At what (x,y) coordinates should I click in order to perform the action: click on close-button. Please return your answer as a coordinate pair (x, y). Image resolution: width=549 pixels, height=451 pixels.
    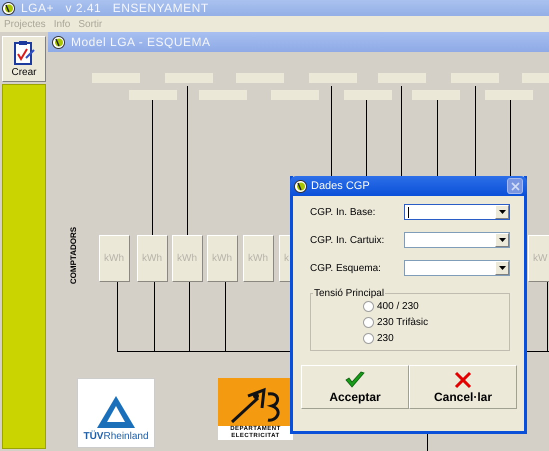
    Looking at the image, I should click on (515, 186).